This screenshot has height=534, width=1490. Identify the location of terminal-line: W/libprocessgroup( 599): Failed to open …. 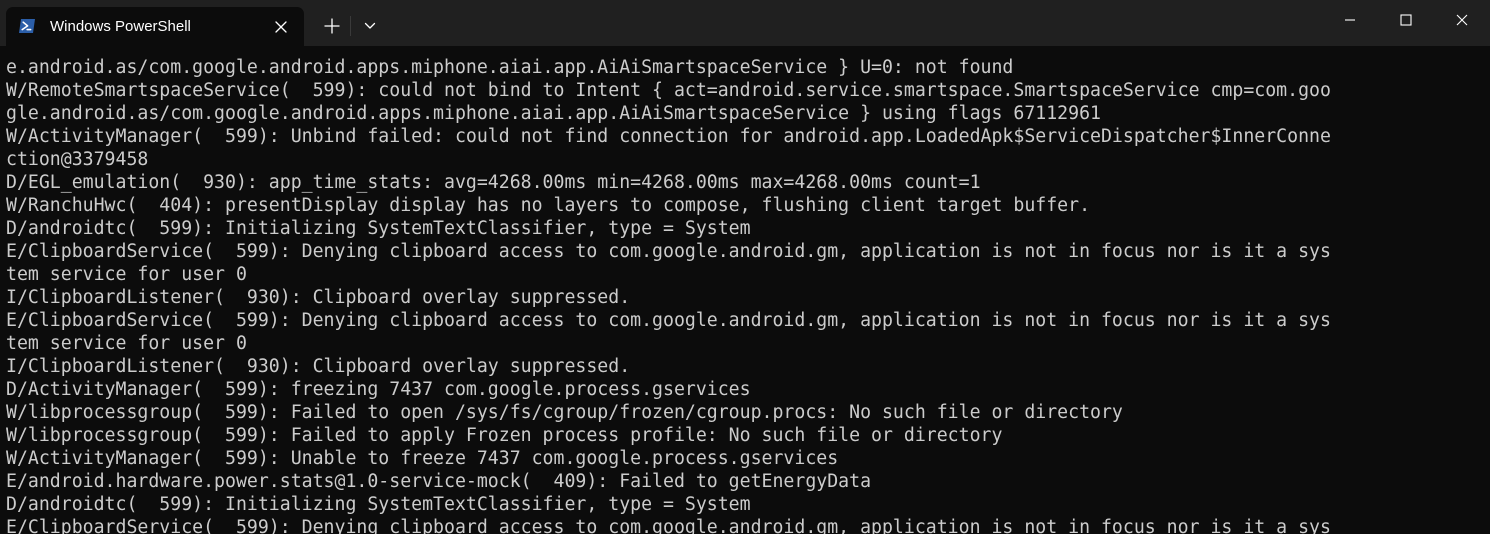
(564, 412).